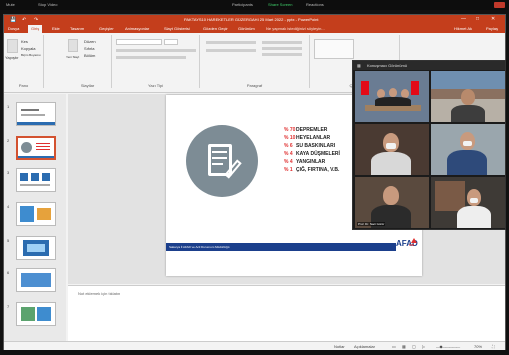  I want to click on font-format-buttons, so click(156, 50).